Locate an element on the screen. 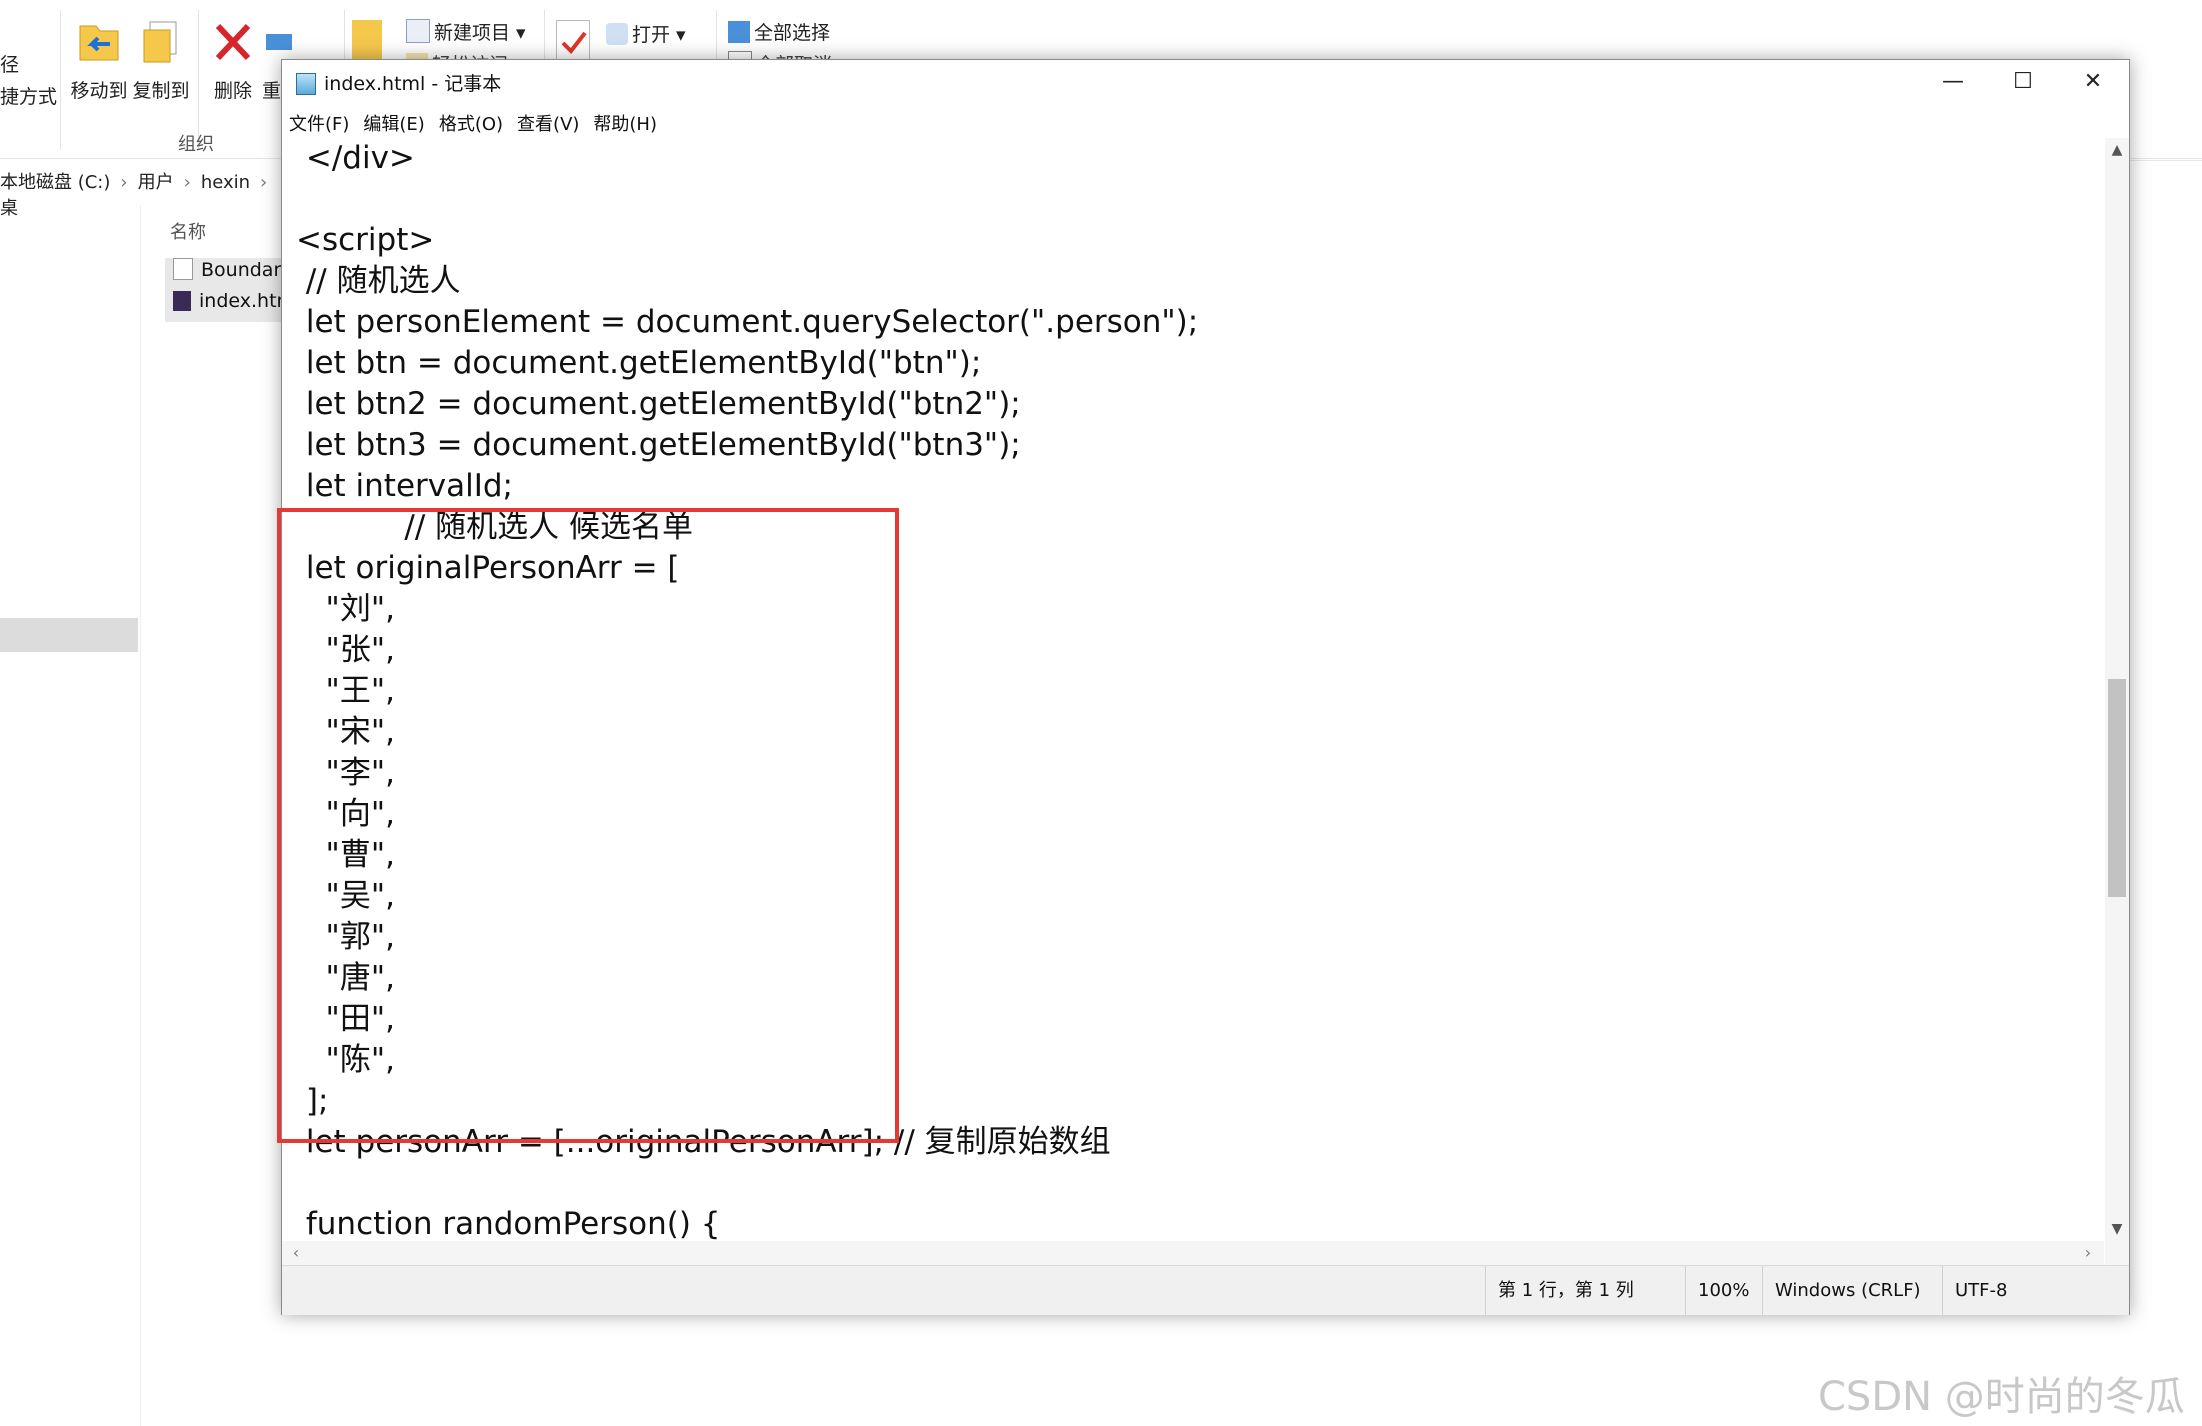 The width and height of the screenshot is (2202, 1426). minimize-icon: — is located at coordinates (1953, 81).